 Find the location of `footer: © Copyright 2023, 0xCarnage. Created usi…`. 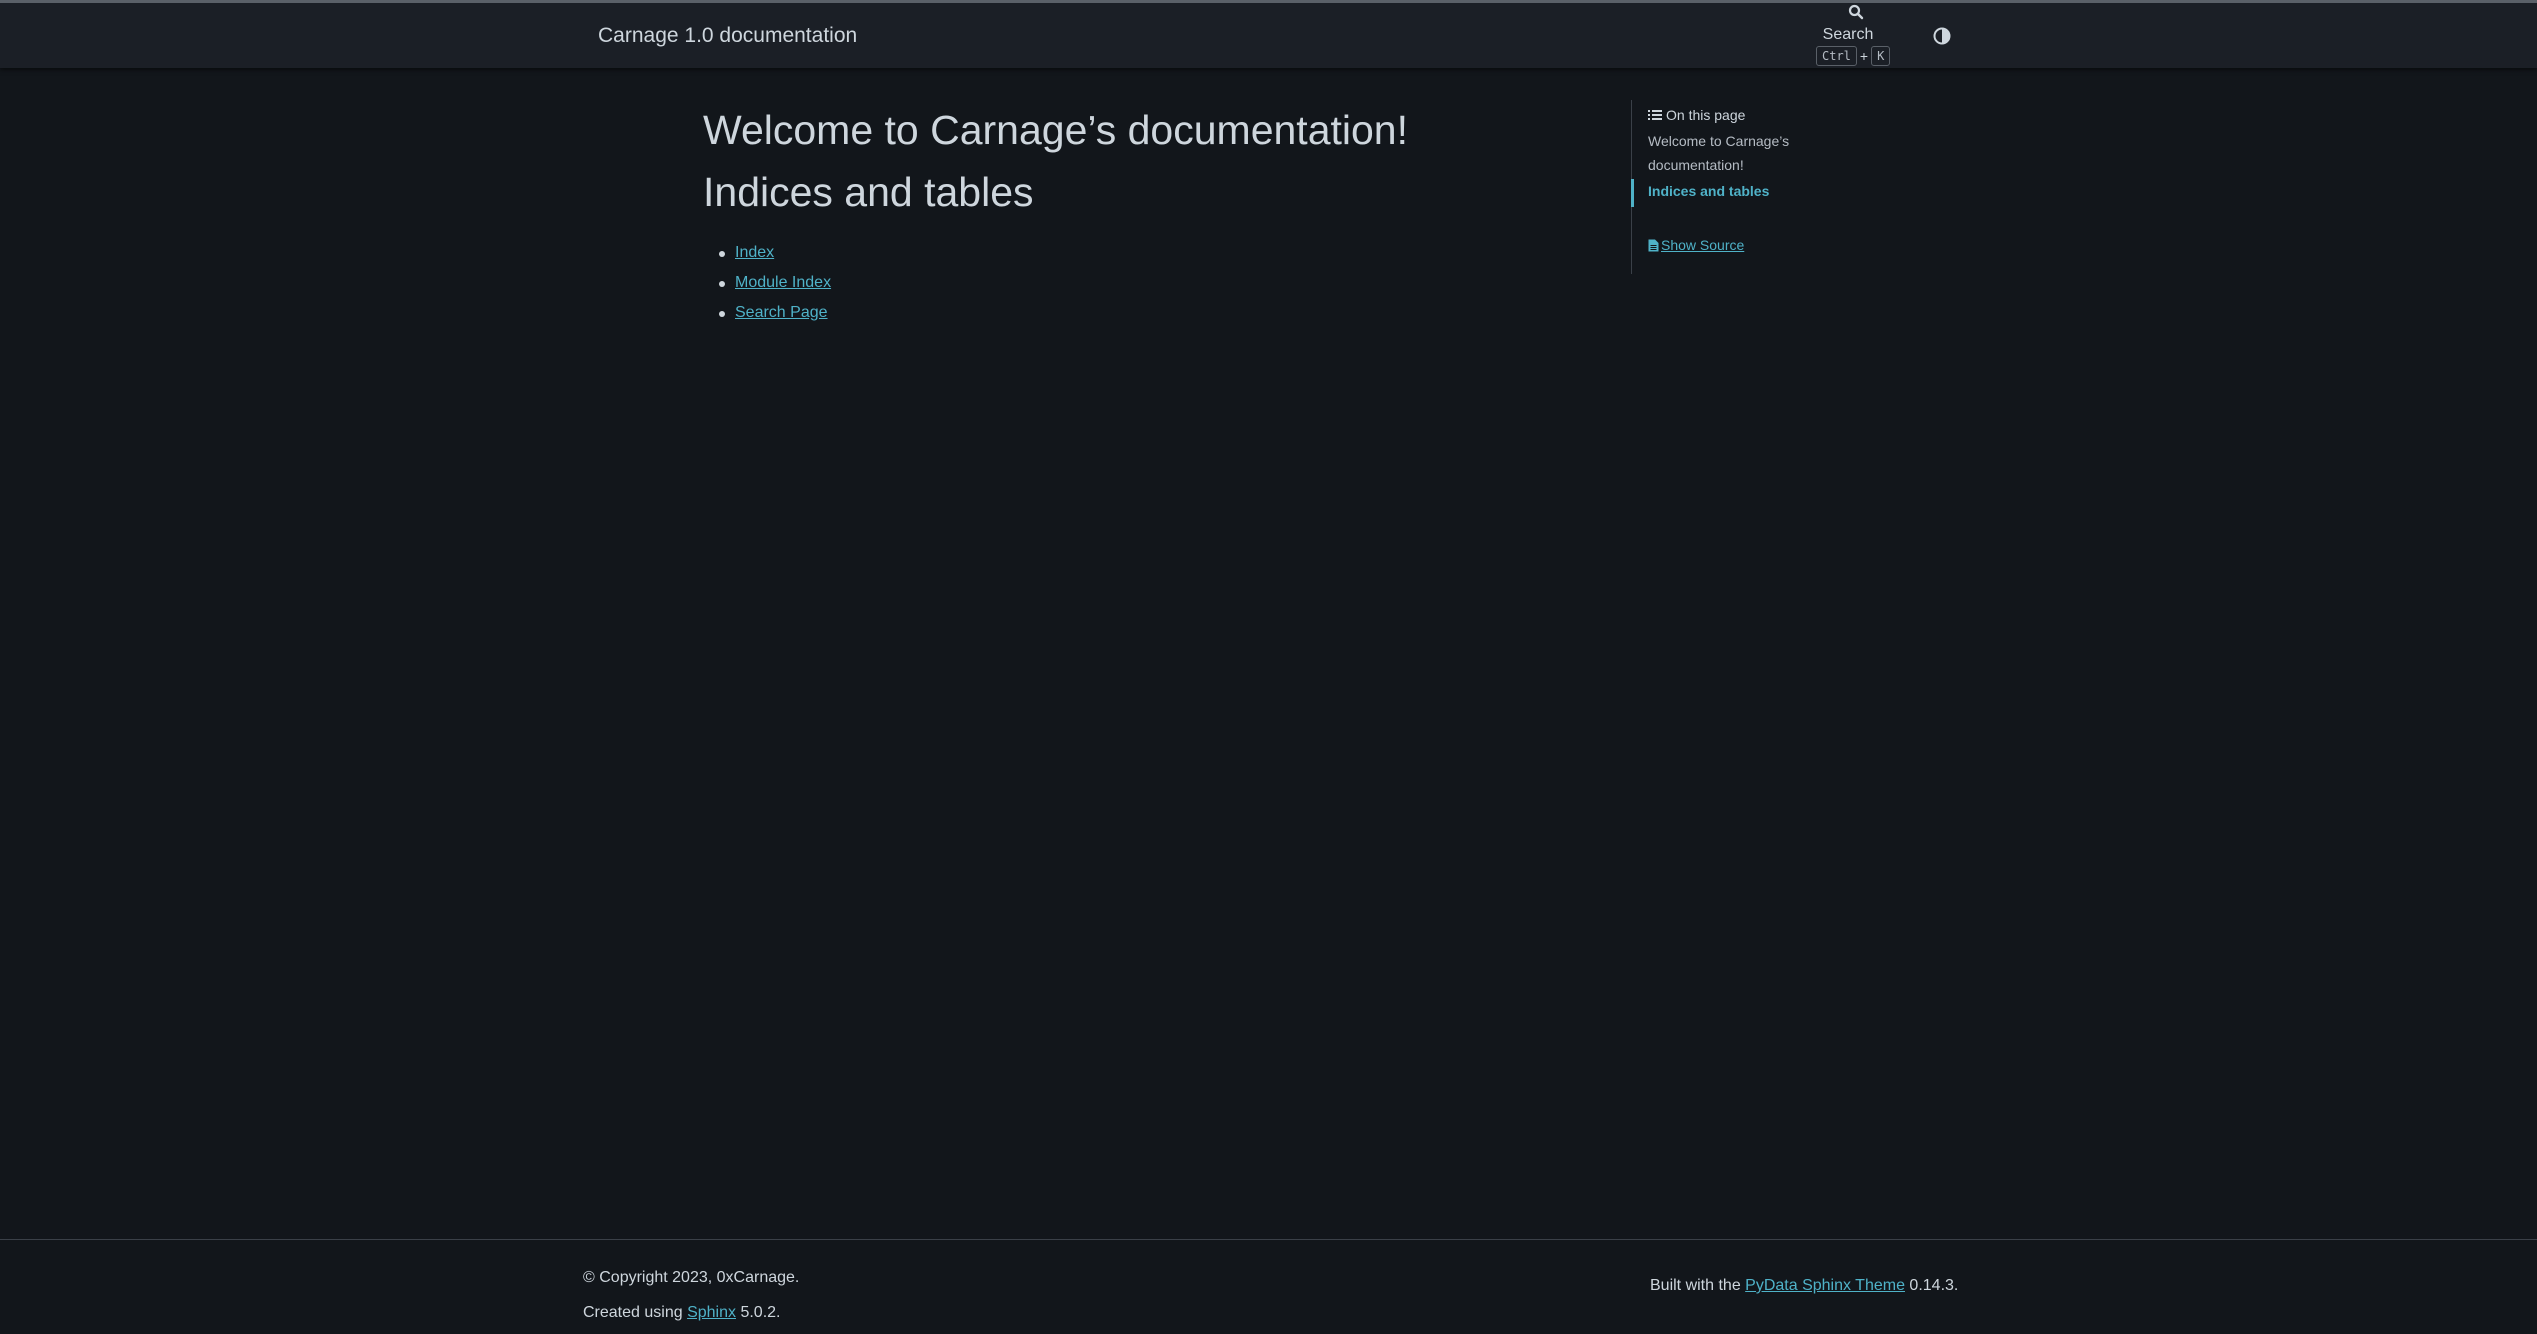

footer: © Copyright 2023, 0xCarnage. Created usi… is located at coordinates (1268, 1286).